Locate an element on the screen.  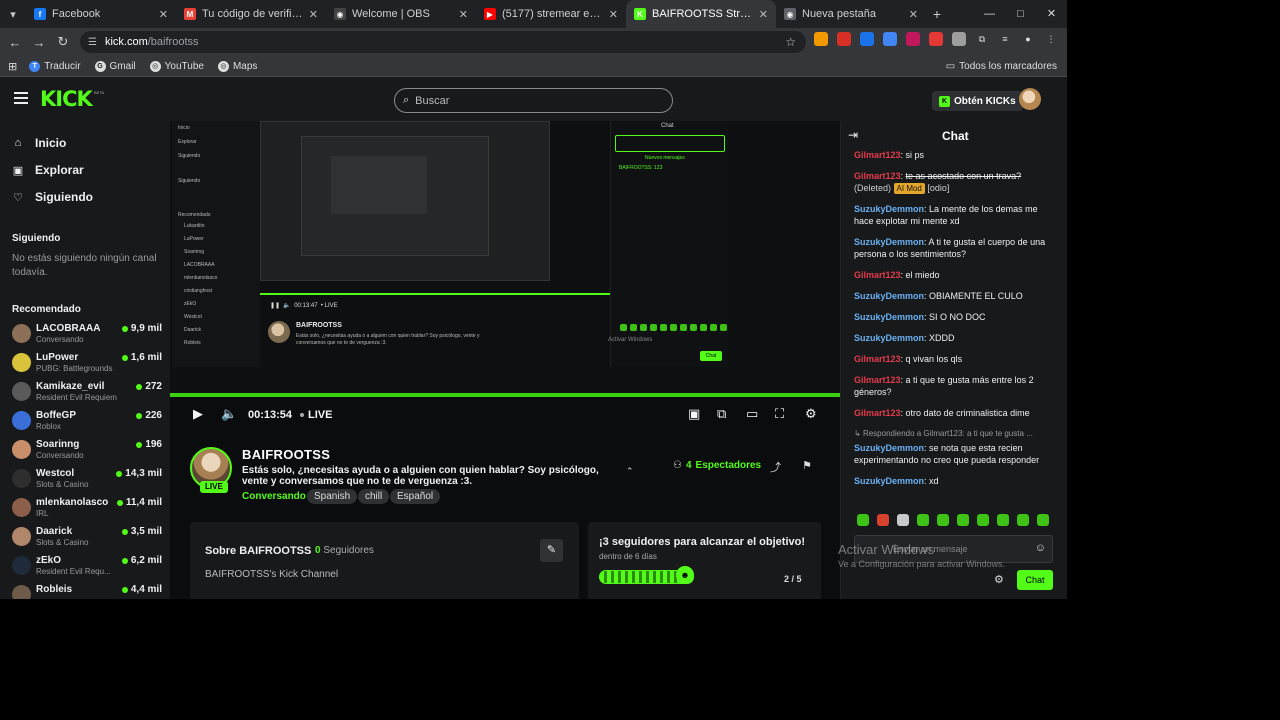
recommended-channel: mlenkanolasco IRL 11,4 mil is located at coordinates (87, 508).